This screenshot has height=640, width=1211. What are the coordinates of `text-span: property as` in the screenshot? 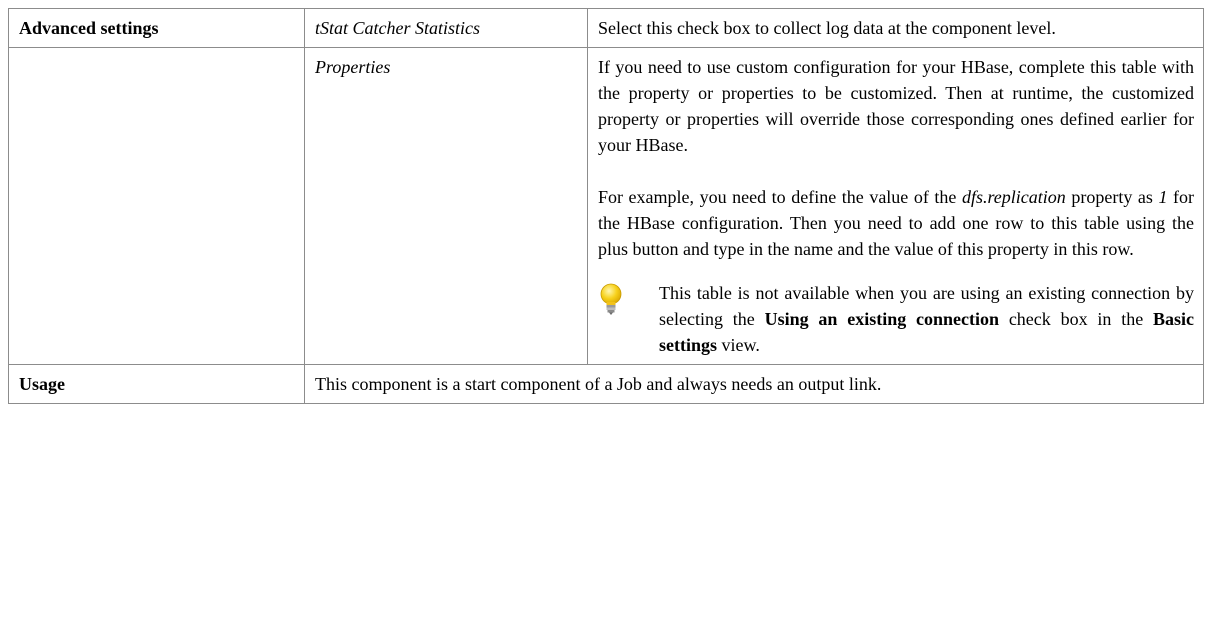 It's located at (1112, 197).